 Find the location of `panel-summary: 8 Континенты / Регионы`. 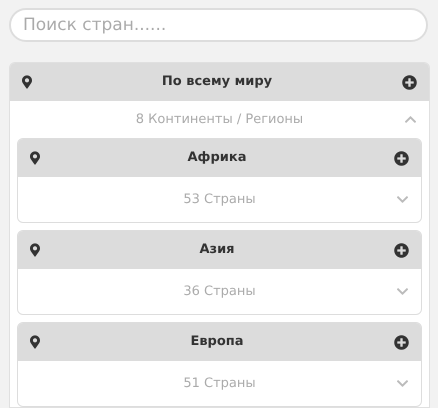

panel-summary: 8 Континенты / Регионы is located at coordinates (219, 119).